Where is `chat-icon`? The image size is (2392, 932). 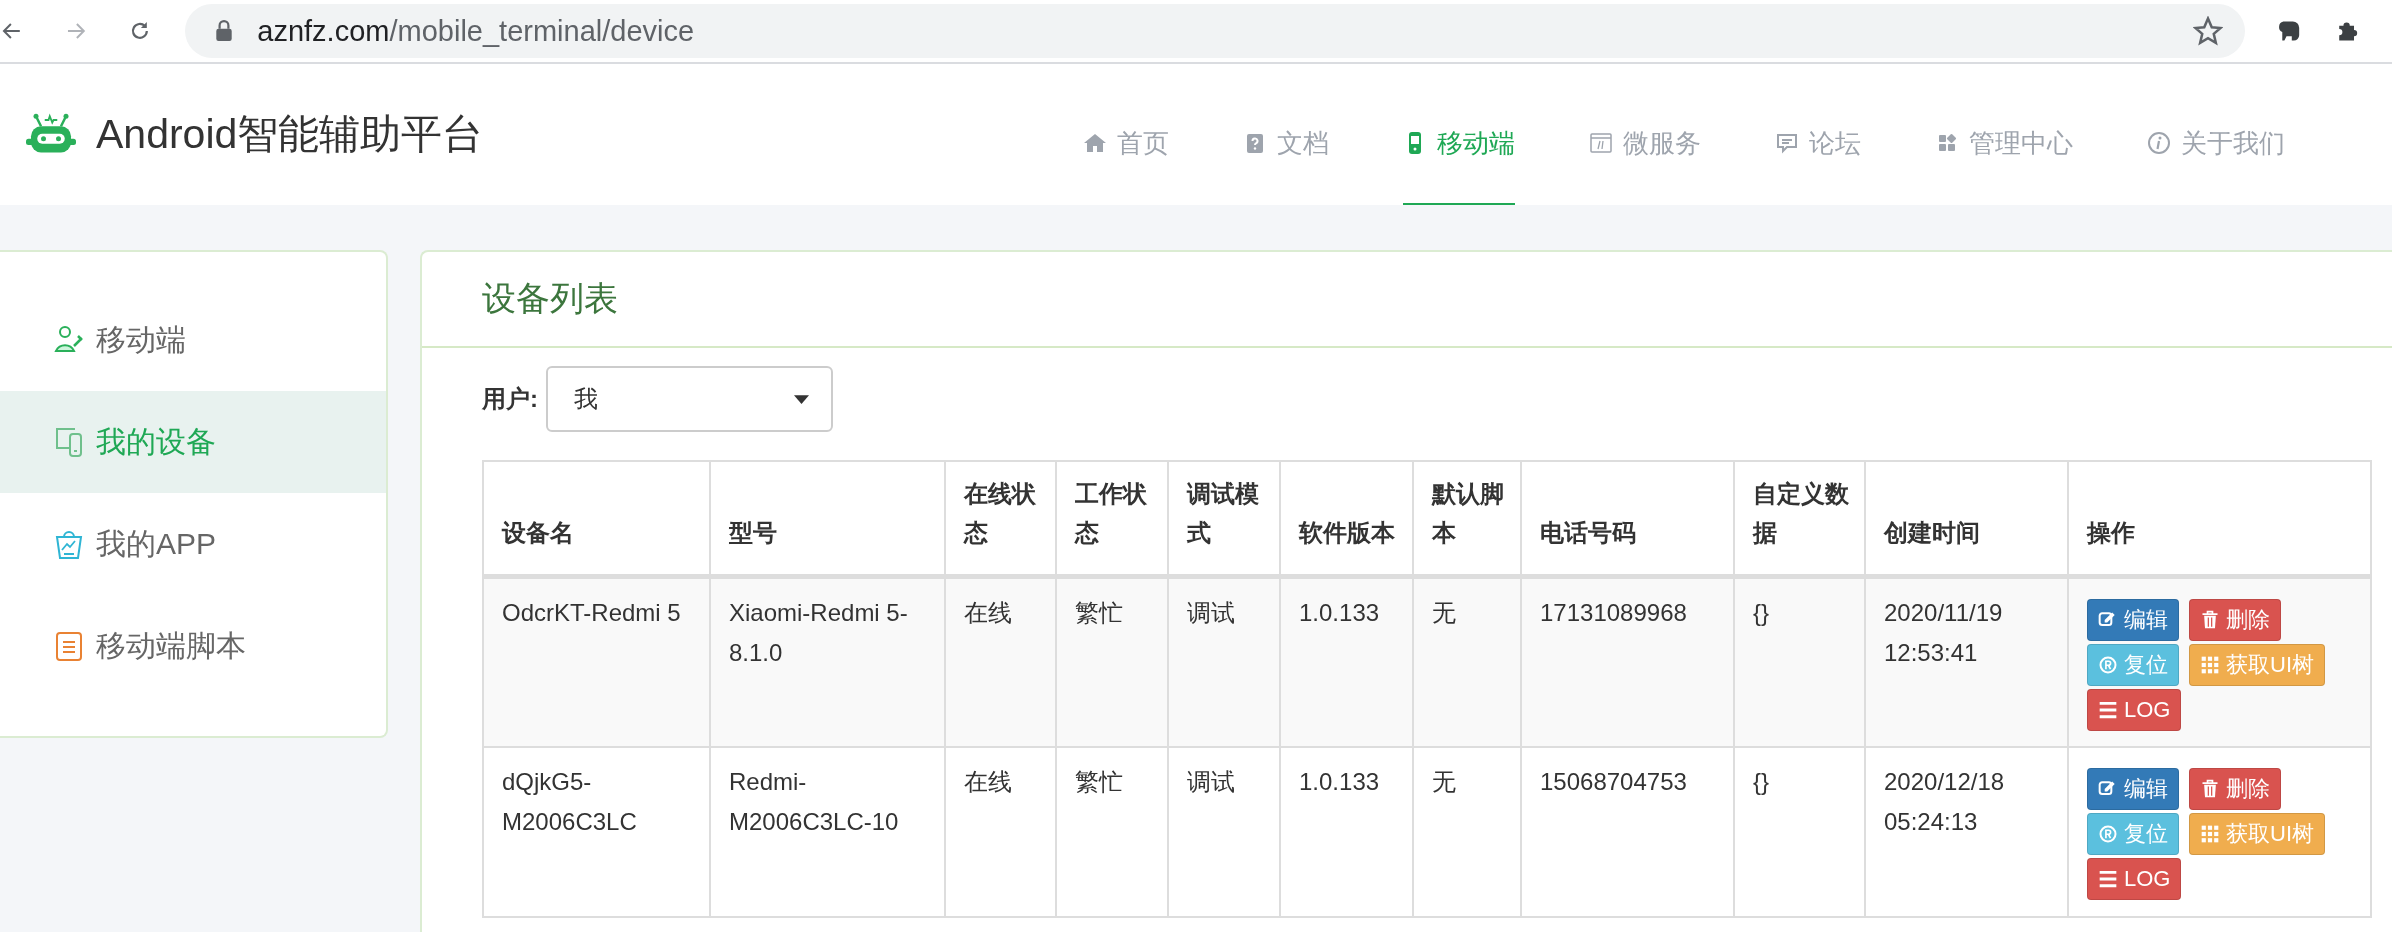
chat-icon is located at coordinates (1787, 143).